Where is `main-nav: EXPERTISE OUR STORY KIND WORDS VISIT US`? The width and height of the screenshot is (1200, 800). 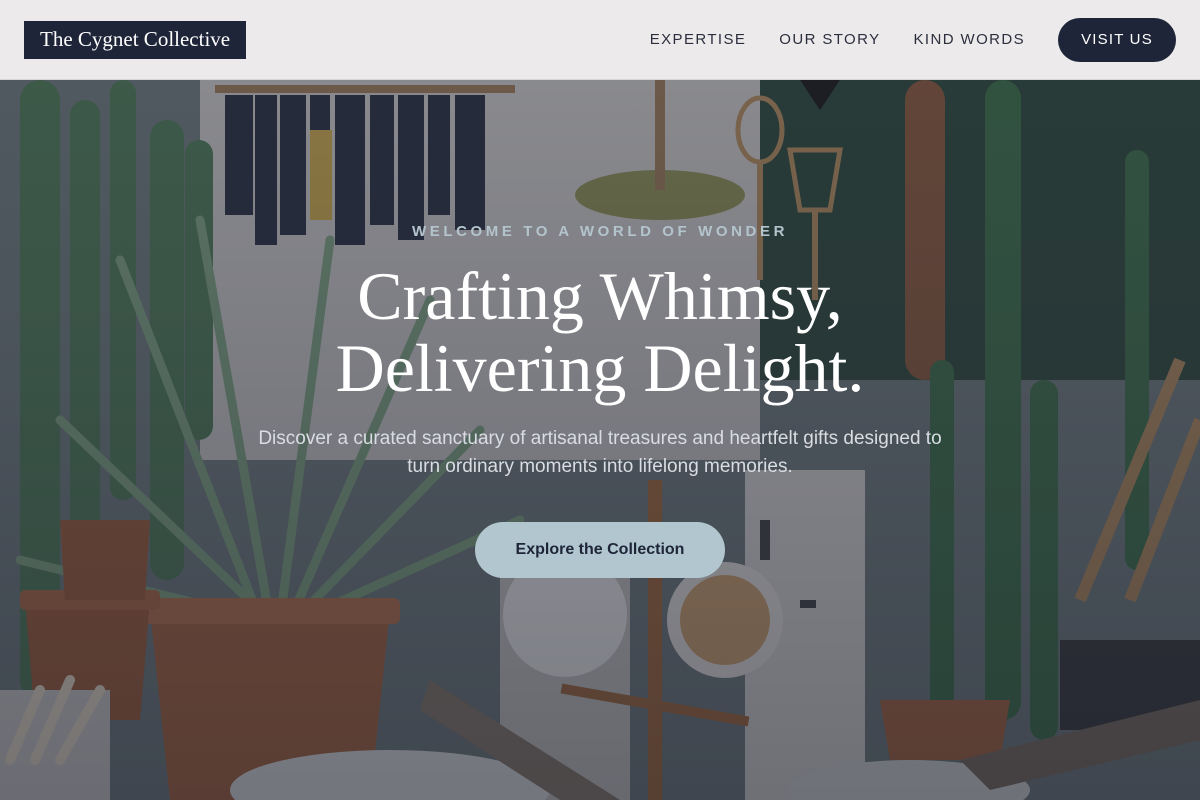
main-nav: EXPERTISE OUR STORY KIND WORDS VISIT US is located at coordinates (896, 39).